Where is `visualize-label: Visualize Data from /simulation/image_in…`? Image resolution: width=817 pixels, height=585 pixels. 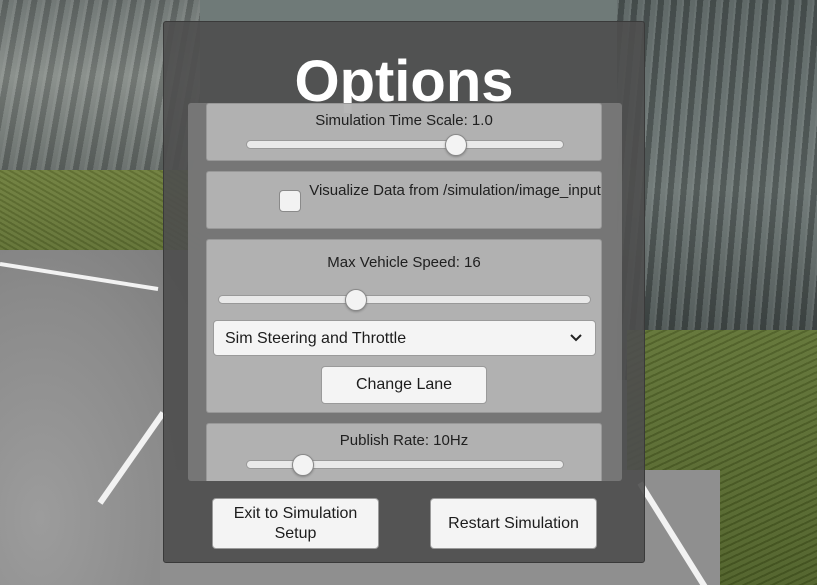
visualize-label: Visualize Data from /simulation/image_in… is located at coordinates (455, 190).